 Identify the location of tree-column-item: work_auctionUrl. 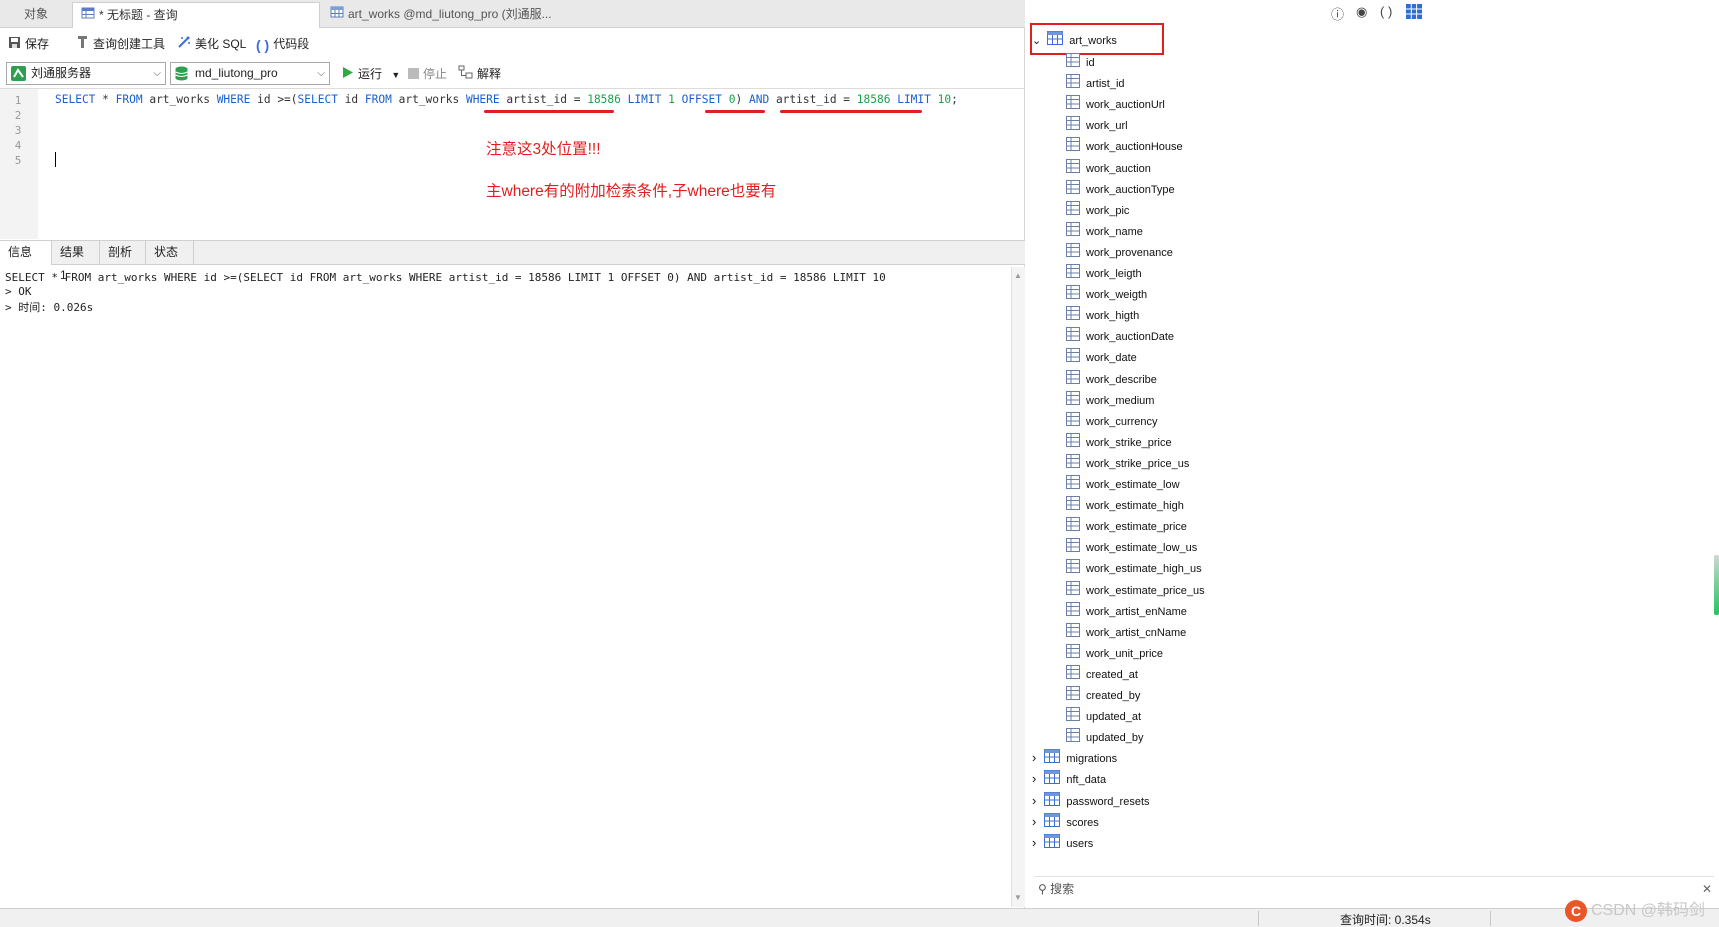
(1115, 104).